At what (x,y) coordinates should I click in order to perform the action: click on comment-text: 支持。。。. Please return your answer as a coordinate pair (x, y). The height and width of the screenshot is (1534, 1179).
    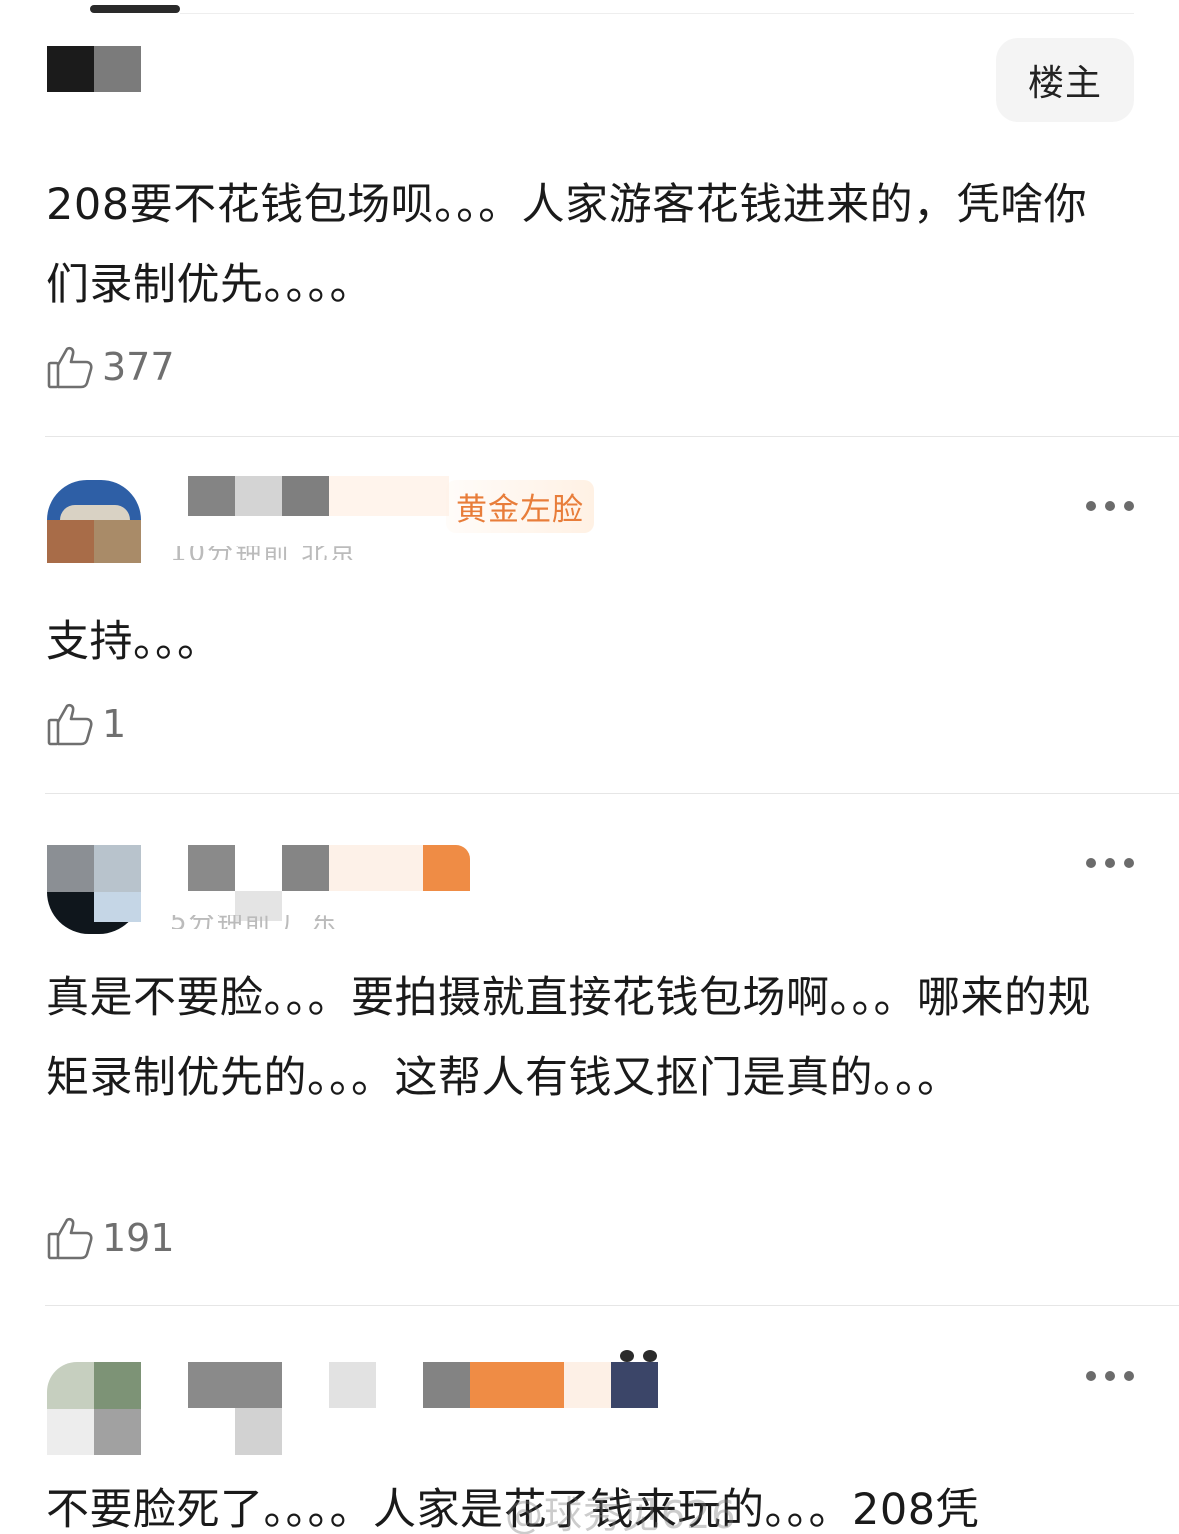
    Looking at the image, I should click on (133, 642).